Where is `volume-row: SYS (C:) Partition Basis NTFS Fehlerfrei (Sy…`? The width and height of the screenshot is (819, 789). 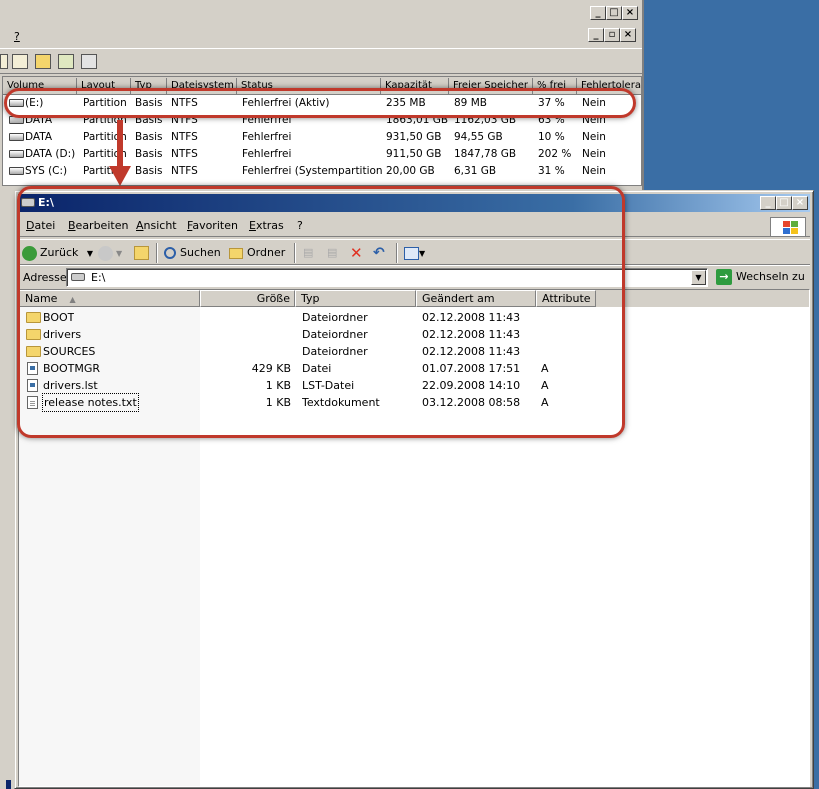 volume-row: SYS (C:) Partition Basis NTFS Fehlerfrei (Sy… is located at coordinates (322, 171).